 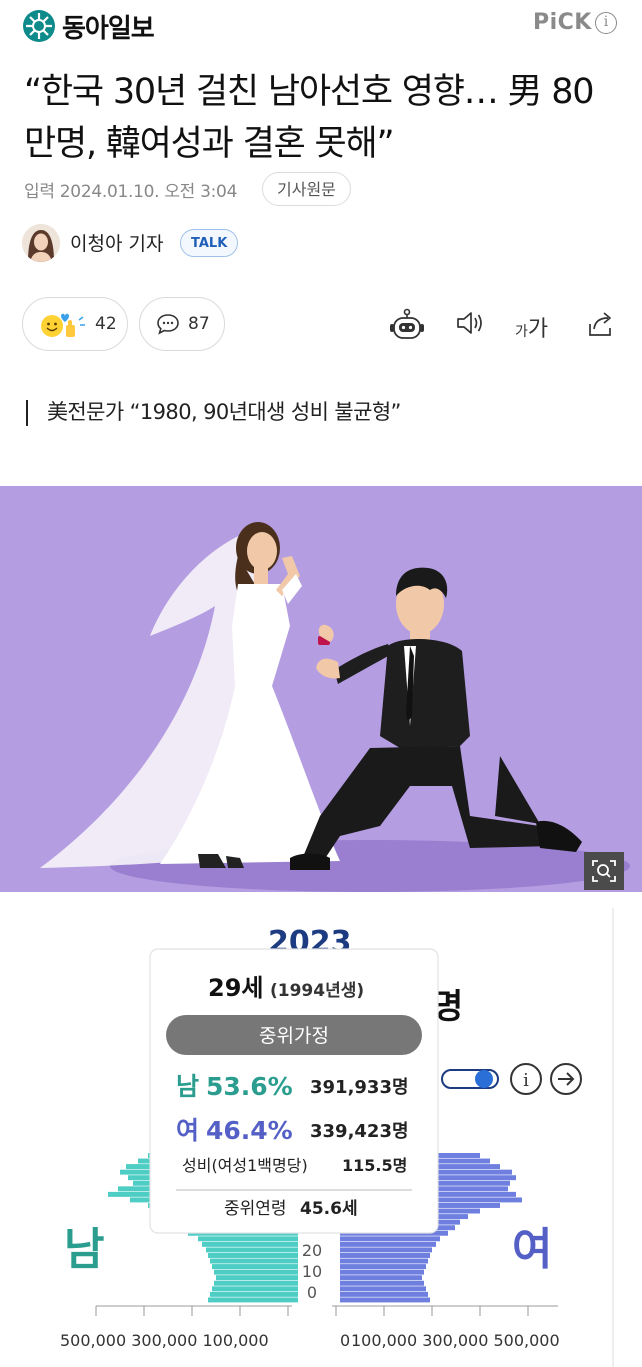 I want to click on share-icon, so click(x=600, y=324).